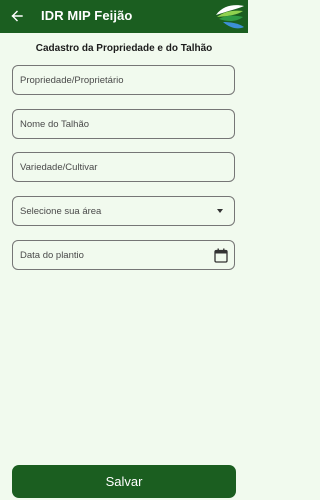 This screenshot has width=320, height=500. What do you see at coordinates (87, 15) in the screenshot?
I see `app-title: IDR MIP Feijão` at bounding box center [87, 15].